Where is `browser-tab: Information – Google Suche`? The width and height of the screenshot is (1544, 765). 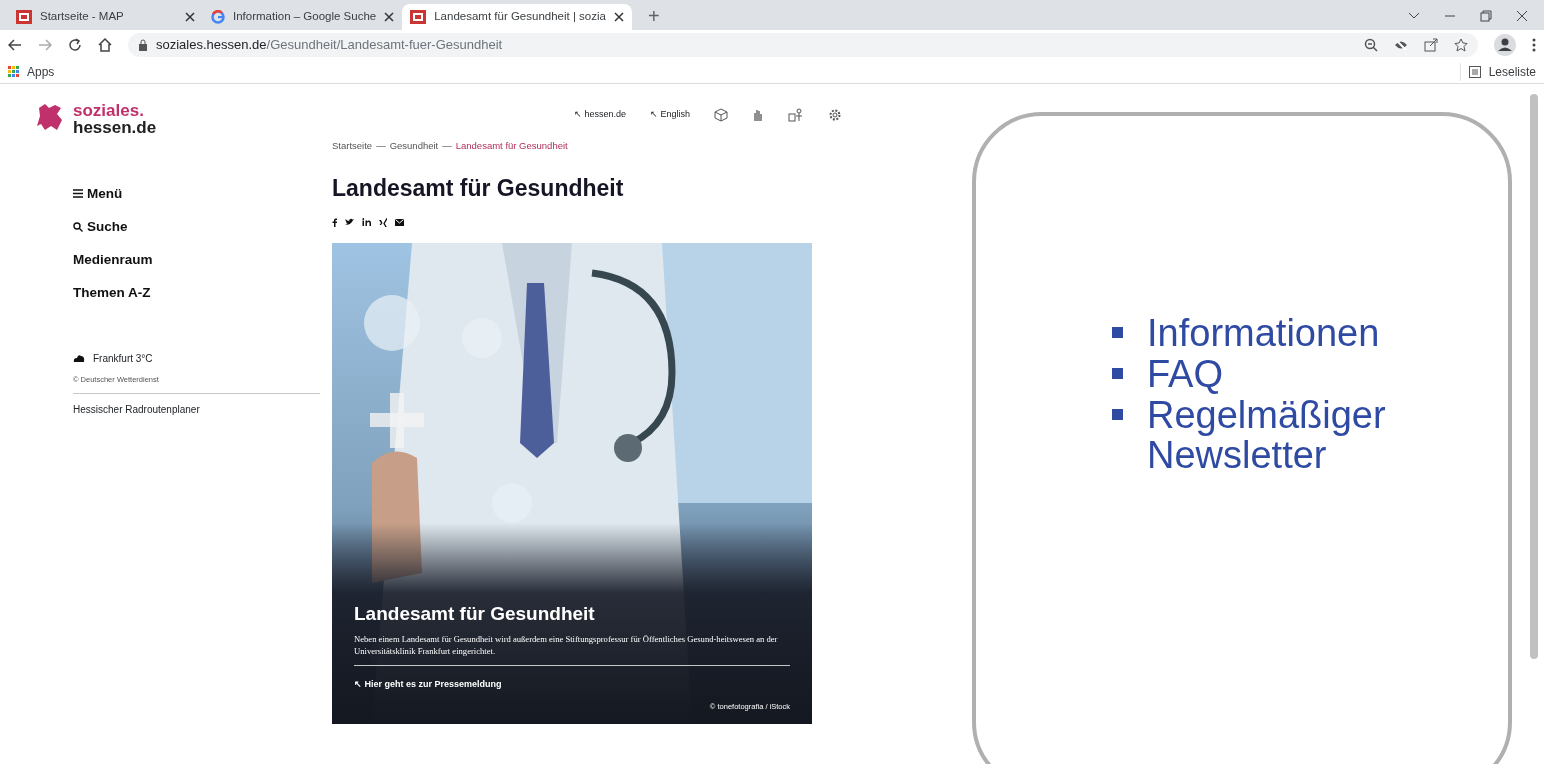 browser-tab: Information – Google Suche is located at coordinates (303, 17).